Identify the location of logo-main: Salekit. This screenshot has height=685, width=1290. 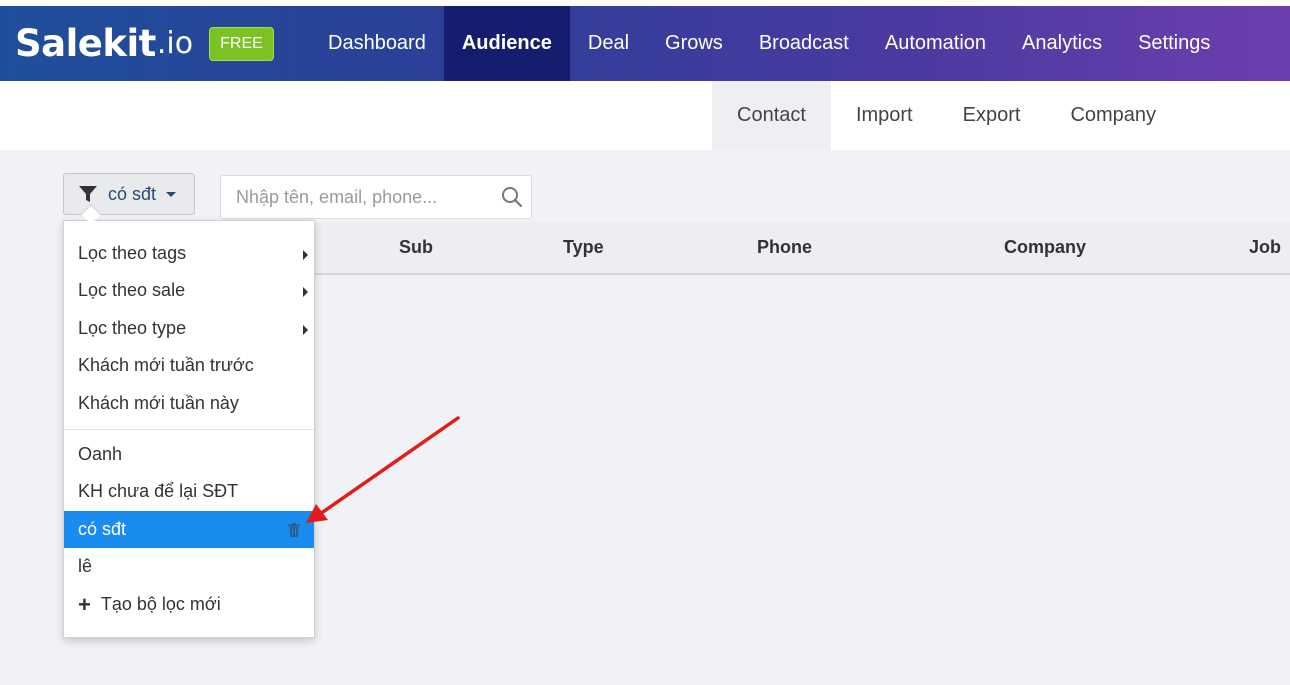
(85, 43).